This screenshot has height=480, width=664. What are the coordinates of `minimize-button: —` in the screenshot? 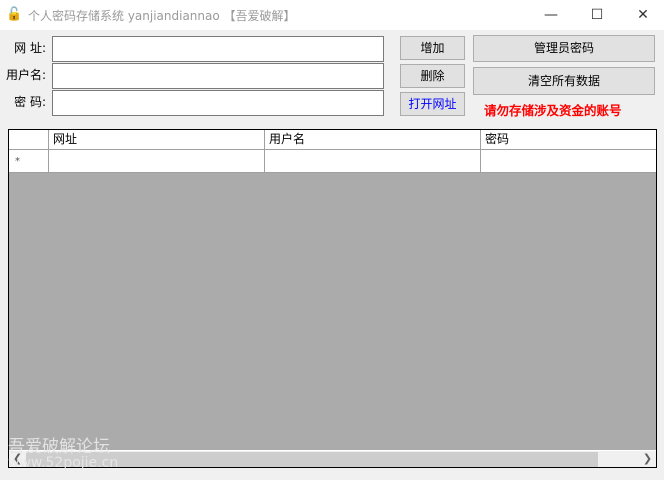 It's located at (551, 15).